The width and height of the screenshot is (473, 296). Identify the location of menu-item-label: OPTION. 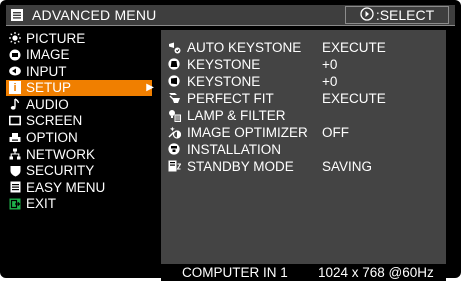
(52, 138).